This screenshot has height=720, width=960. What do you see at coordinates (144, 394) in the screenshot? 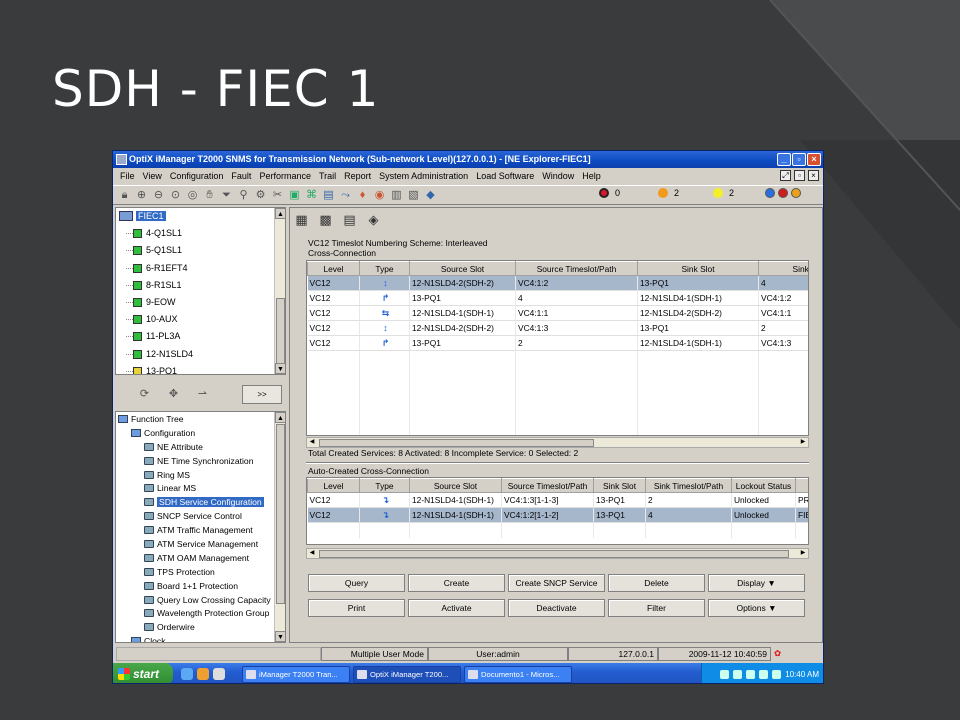
I see `refresh-icon: ⟳` at bounding box center [144, 394].